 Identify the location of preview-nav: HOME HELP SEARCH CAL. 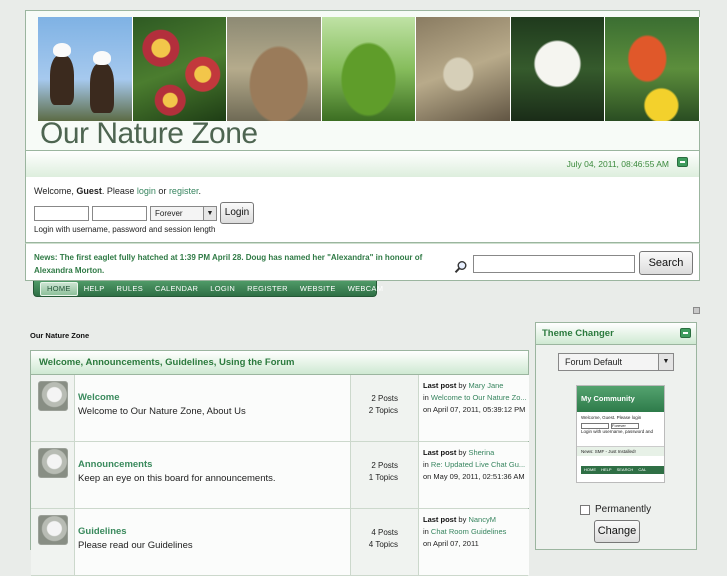
(622, 470).